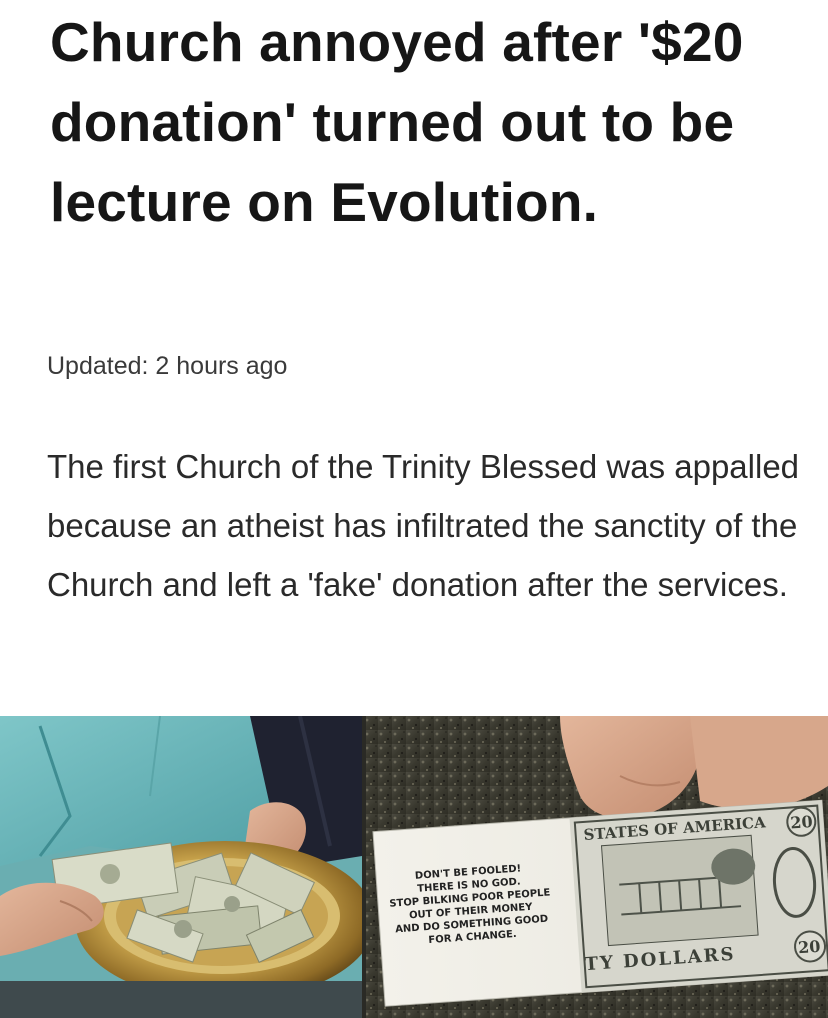 This screenshot has width=828, height=1018. Describe the element at coordinates (187, 867) in the screenshot. I see `offering-plate-scene` at that location.